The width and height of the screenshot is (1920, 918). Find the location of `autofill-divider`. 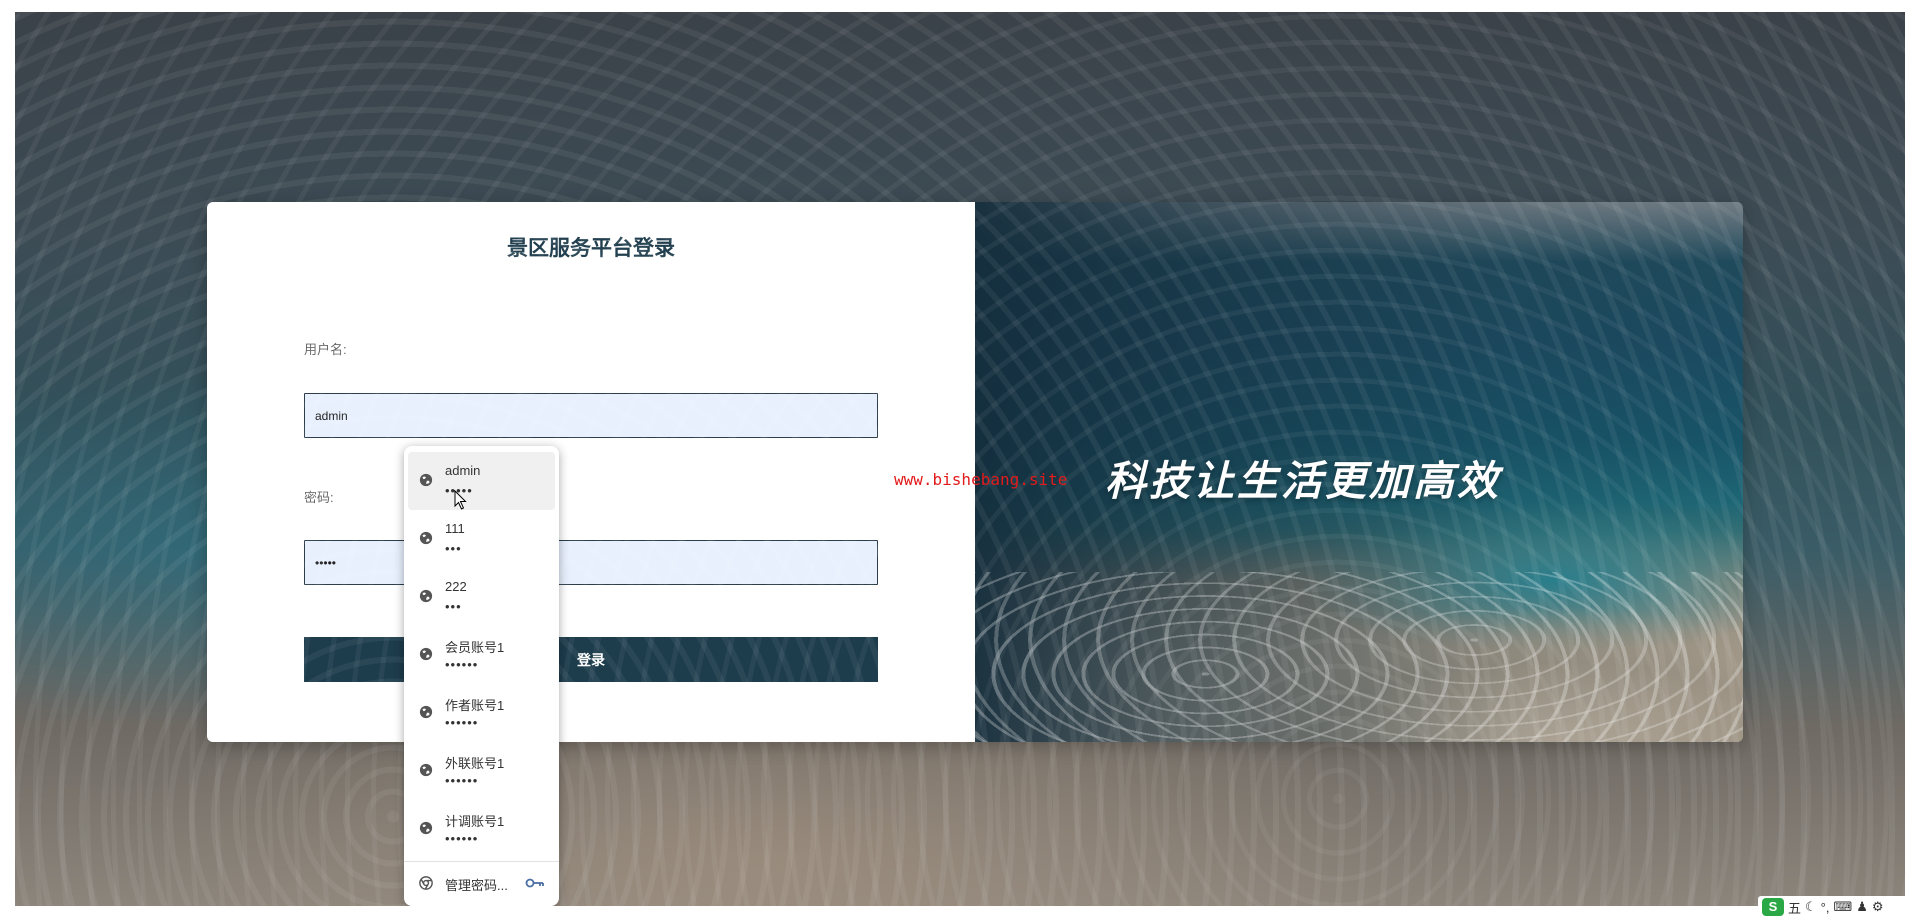

autofill-divider is located at coordinates (481, 861).